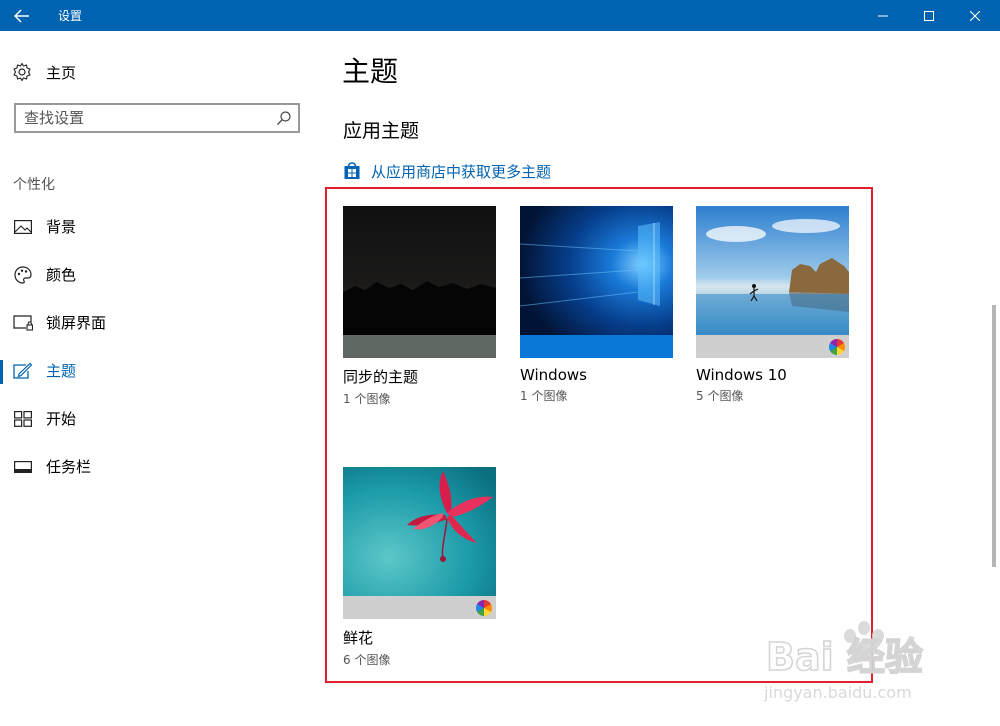 Image resolution: width=1000 pixels, height=726 pixels. Describe the element at coordinates (70, 16) in the screenshot. I see `window-title: 设置` at that location.